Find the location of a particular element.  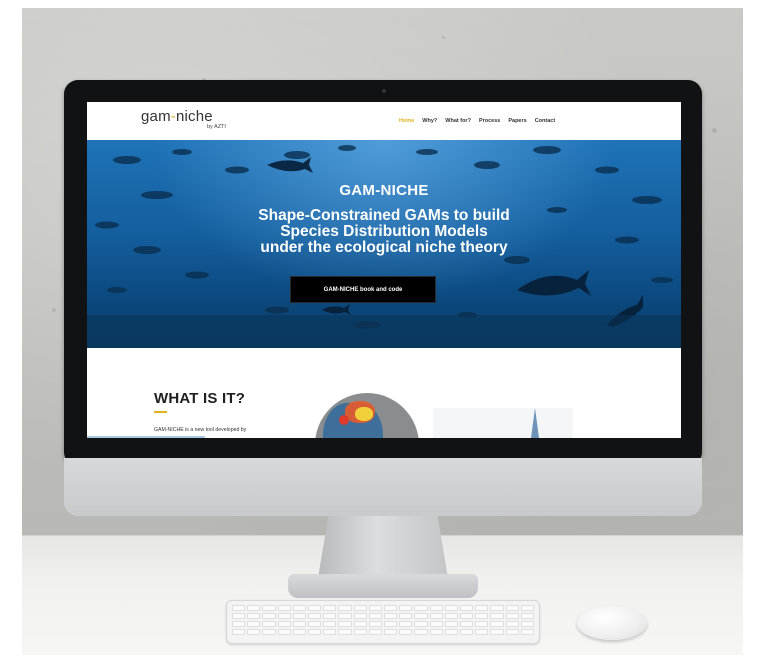

globe-map-icon is located at coordinates (367, 415).